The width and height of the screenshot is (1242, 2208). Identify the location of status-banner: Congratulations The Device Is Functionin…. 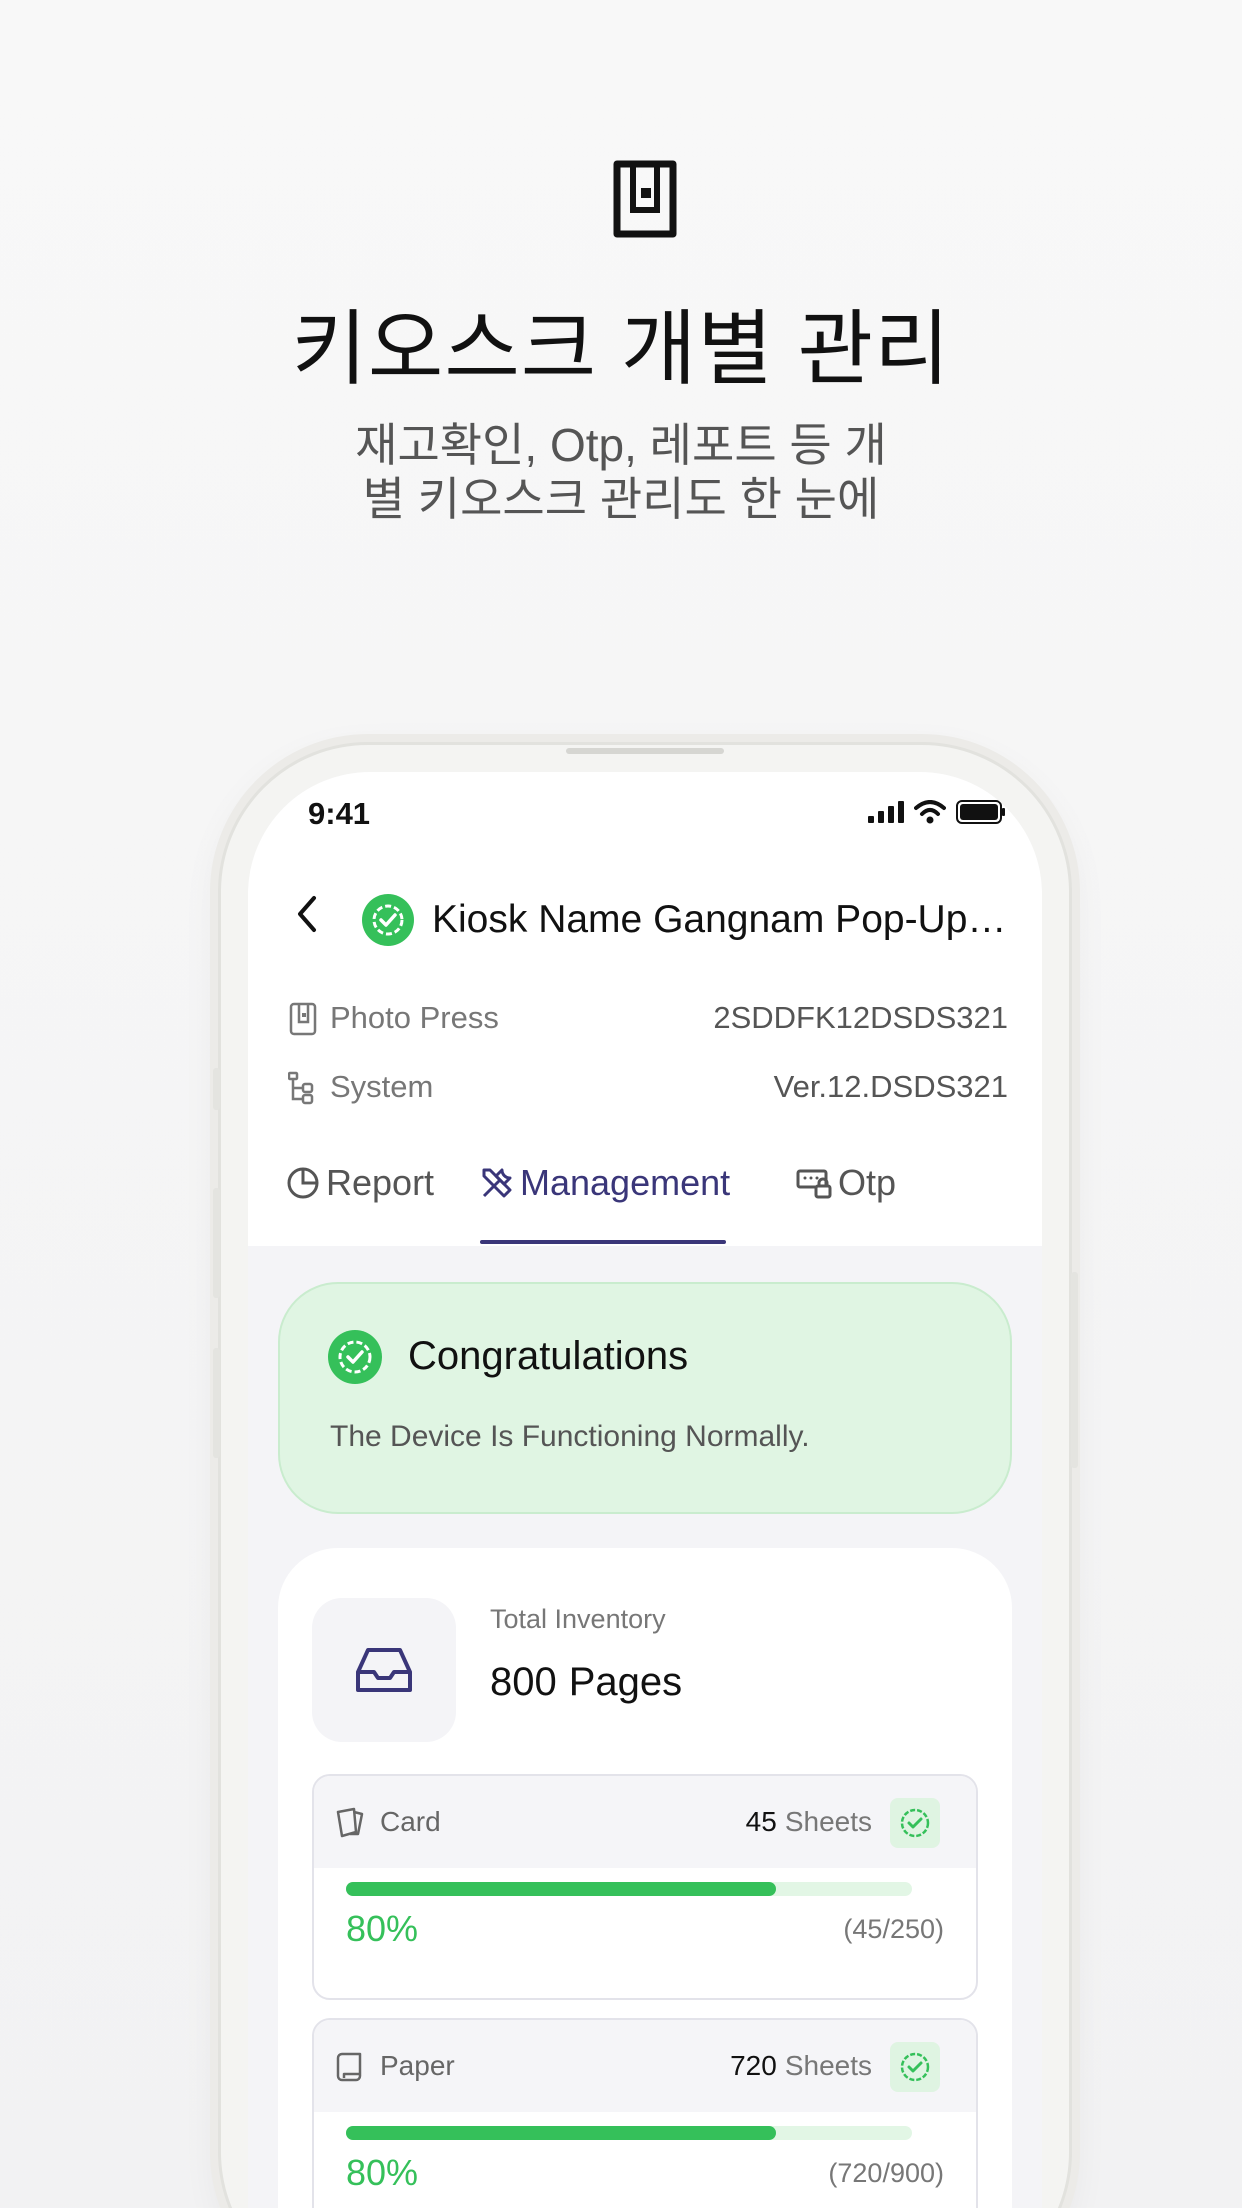
(645, 1398).